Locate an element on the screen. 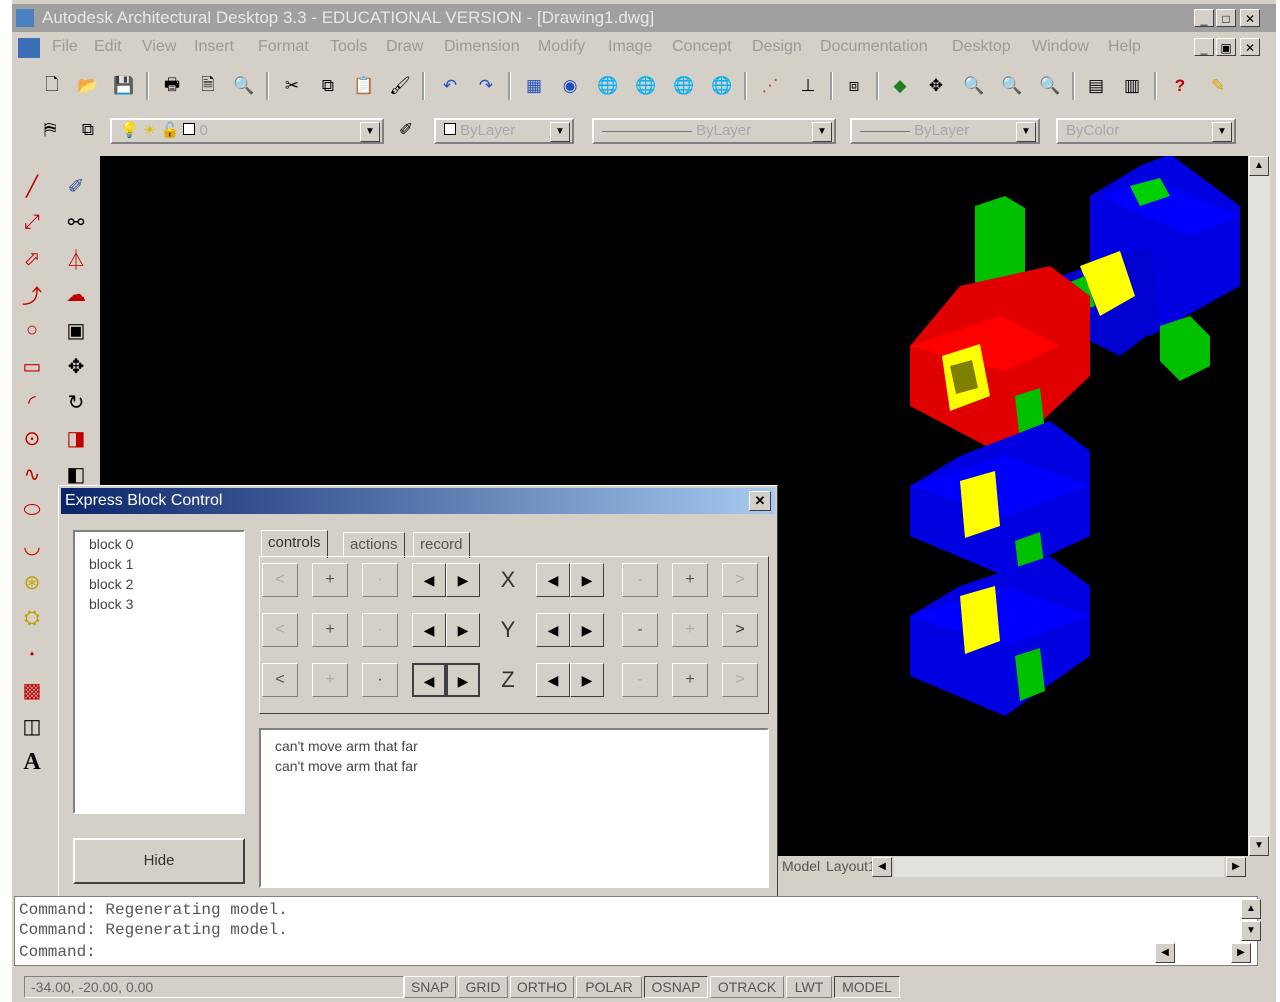  paste-icon: 📋 is located at coordinates (364, 86).